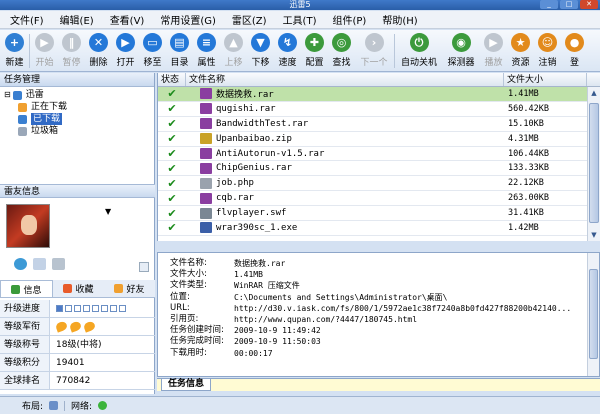  What do you see at coordinates (71, 63) in the screenshot?
I see `toolbar-label: 暂停` at bounding box center [71, 63].